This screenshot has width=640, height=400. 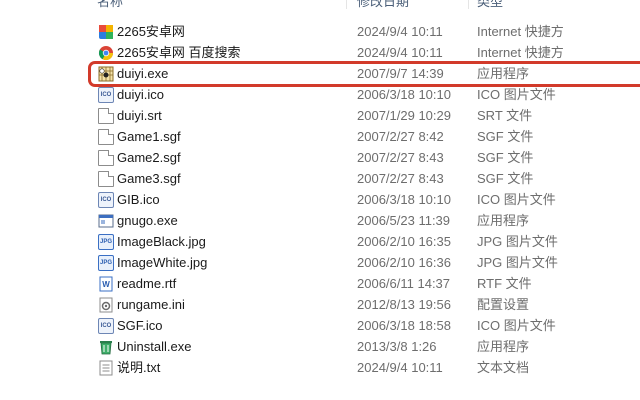 What do you see at coordinates (147, 283) in the screenshot?
I see `file-name: readme.rtf` at bounding box center [147, 283].